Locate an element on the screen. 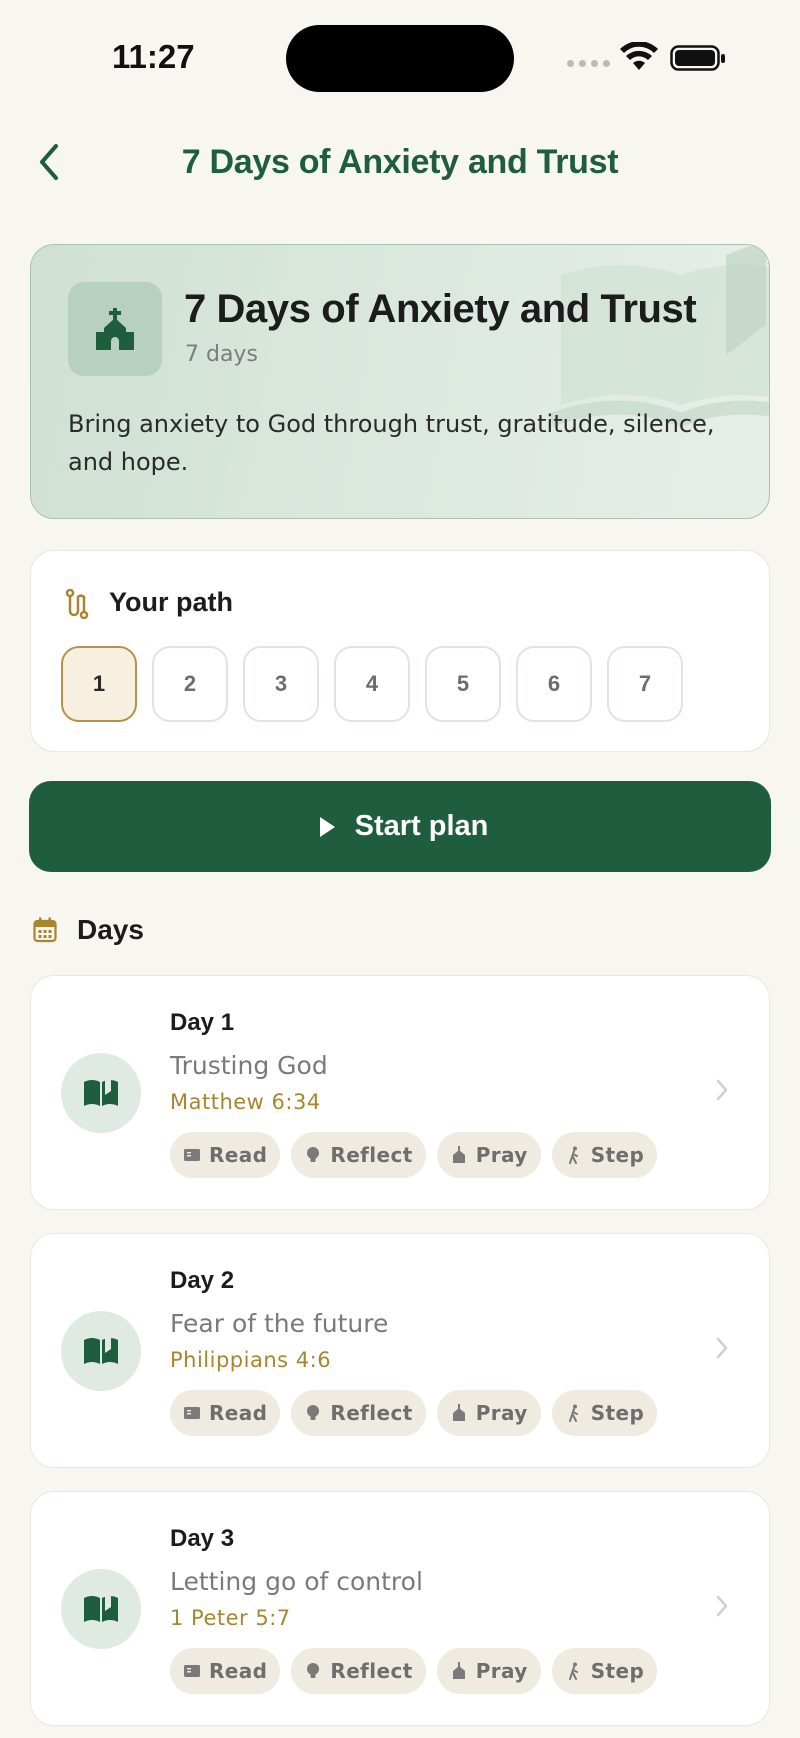 The width and height of the screenshot is (800, 1738). plan-title: 7 Days of Anxiety and Trust is located at coordinates (440, 309).